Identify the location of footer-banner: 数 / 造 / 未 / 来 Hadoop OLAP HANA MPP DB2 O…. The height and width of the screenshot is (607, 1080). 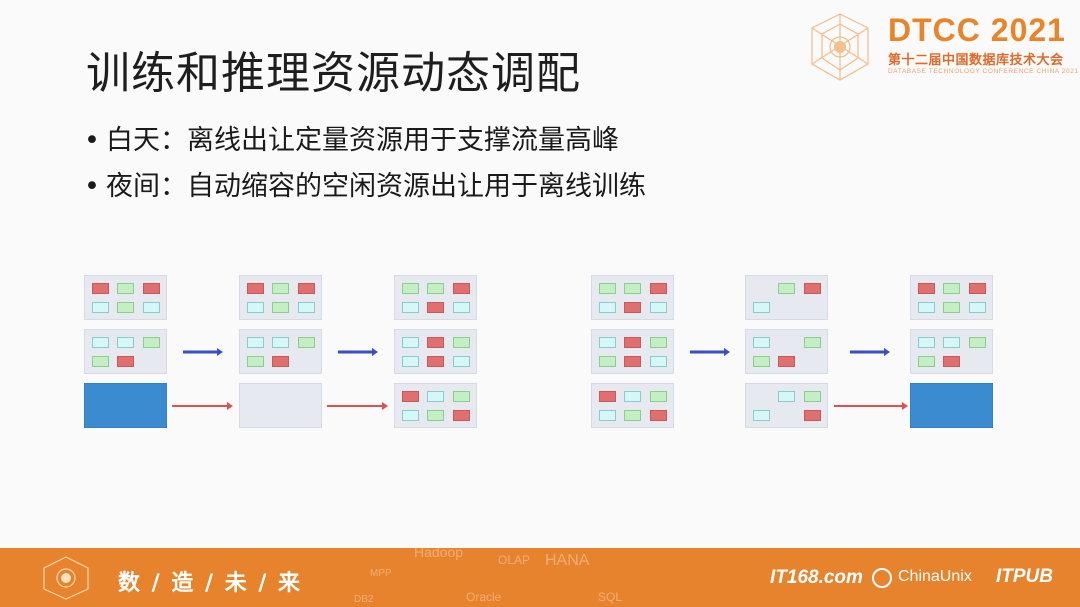
(540, 577).